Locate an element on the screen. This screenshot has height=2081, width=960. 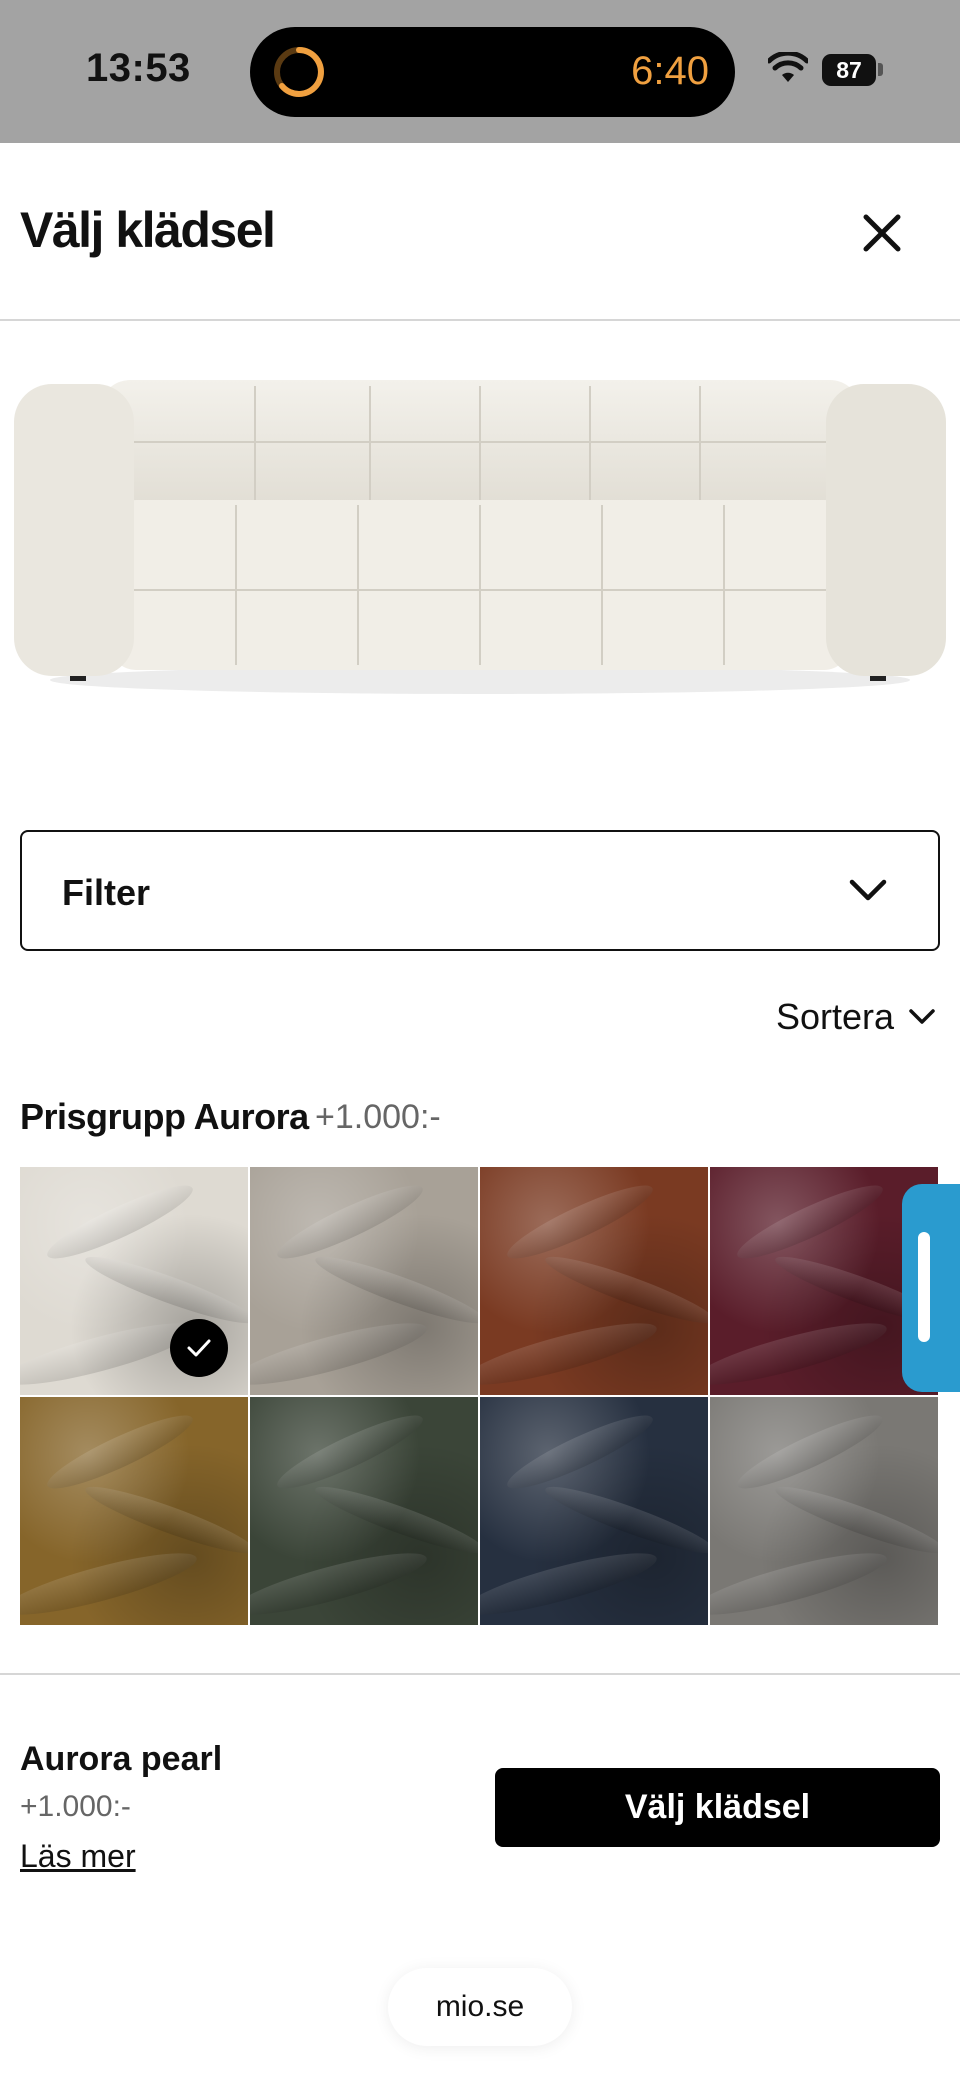
sort-dropdown: Sortera is located at coordinates (856, 1017).